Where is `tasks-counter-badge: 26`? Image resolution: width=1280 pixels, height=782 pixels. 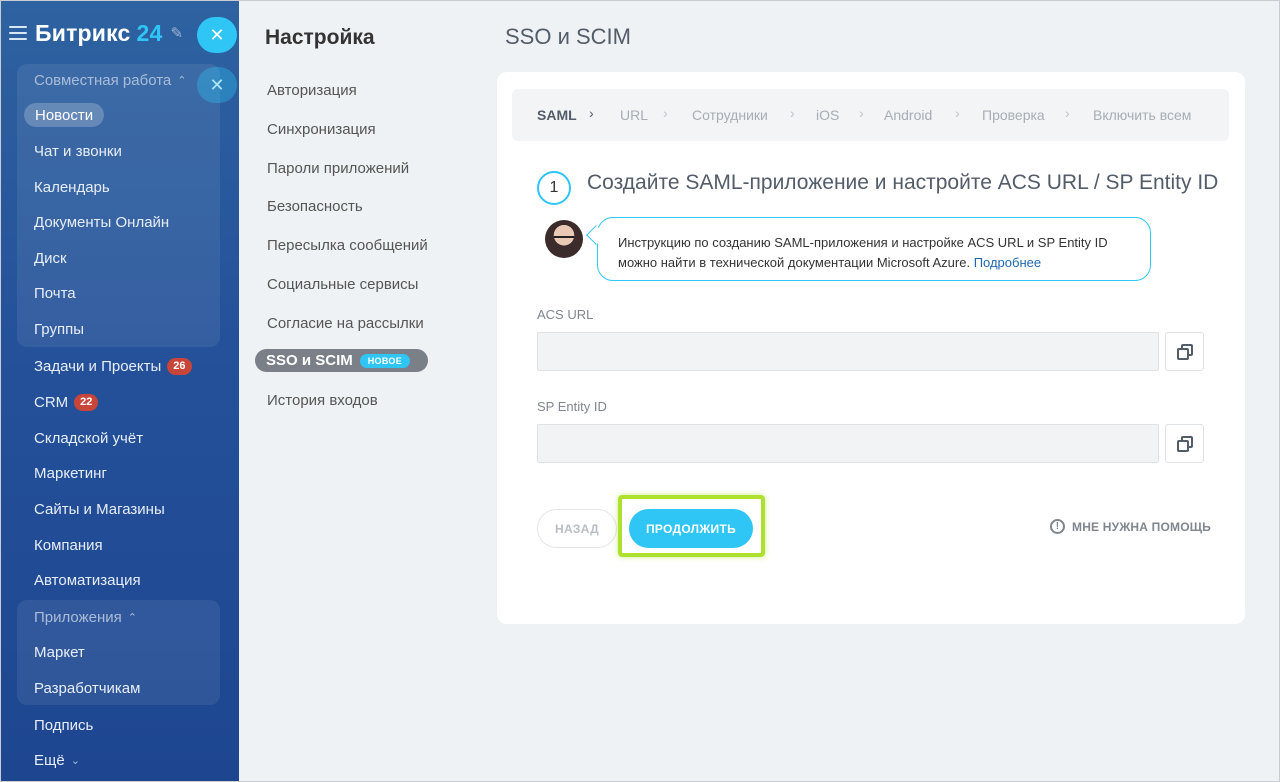
tasks-counter-badge: 26 is located at coordinates (179, 366).